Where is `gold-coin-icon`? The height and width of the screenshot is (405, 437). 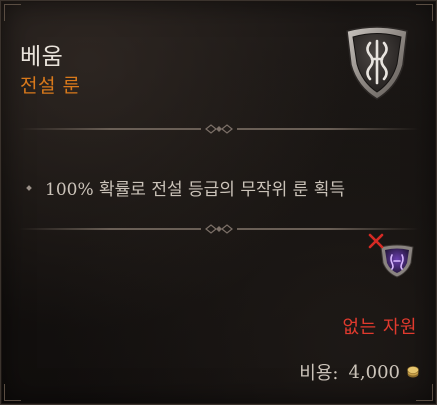
gold-coin-icon is located at coordinates (413, 372).